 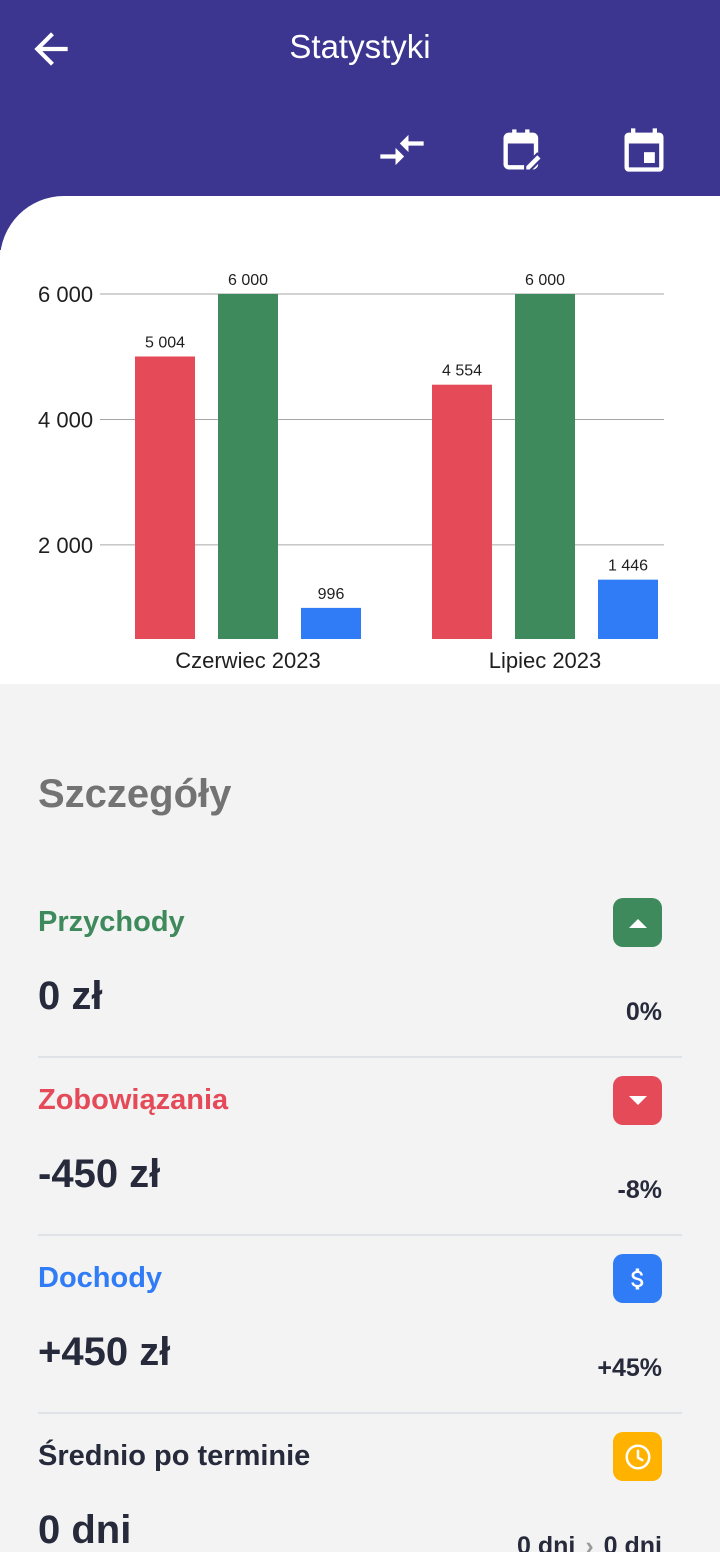 I want to click on x-tick-label: Czerwiec 2023, so click(x=248, y=660).